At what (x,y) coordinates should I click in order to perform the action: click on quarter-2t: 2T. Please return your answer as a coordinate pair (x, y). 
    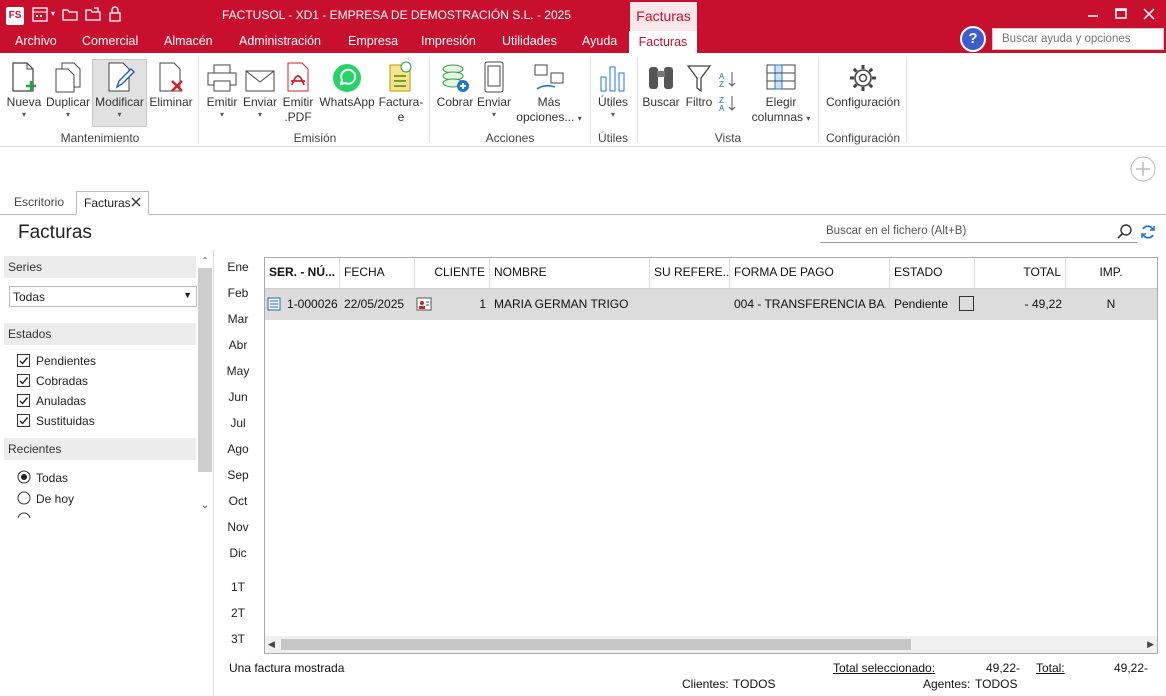
    Looking at the image, I should click on (238, 613).